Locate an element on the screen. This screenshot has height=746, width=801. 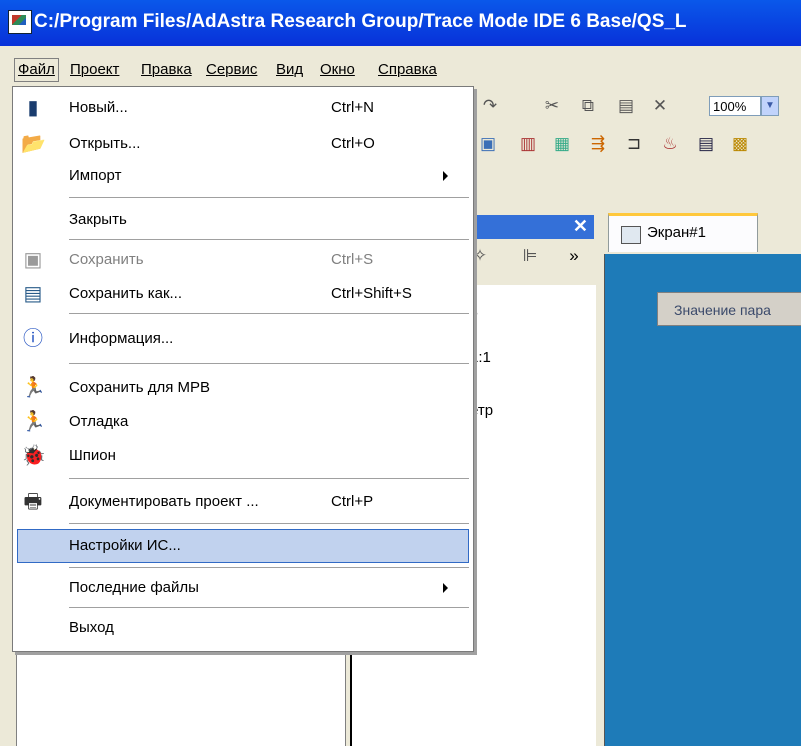
menu-item-import: Импорт is located at coordinates (243, 176).